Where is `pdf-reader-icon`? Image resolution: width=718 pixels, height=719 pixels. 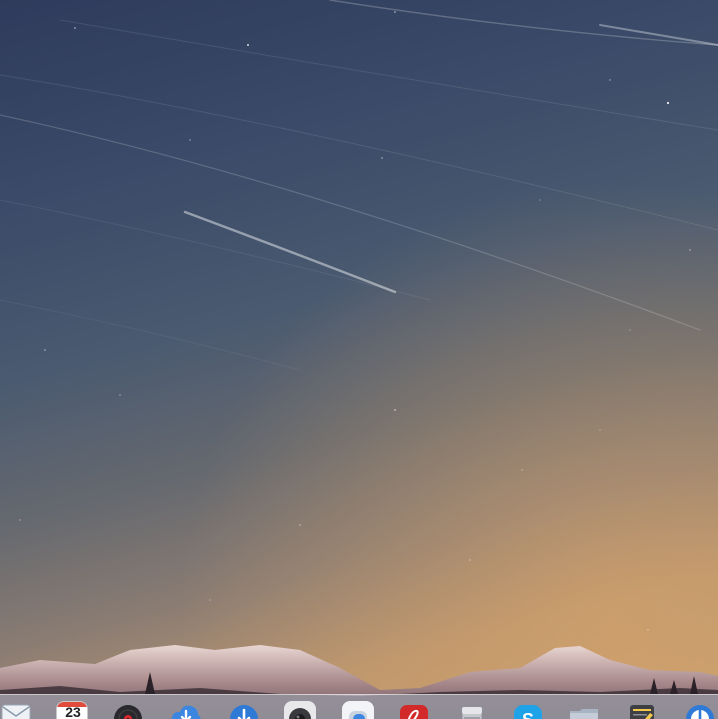
pdf-reader-icon is located at coordinates (414, 710).